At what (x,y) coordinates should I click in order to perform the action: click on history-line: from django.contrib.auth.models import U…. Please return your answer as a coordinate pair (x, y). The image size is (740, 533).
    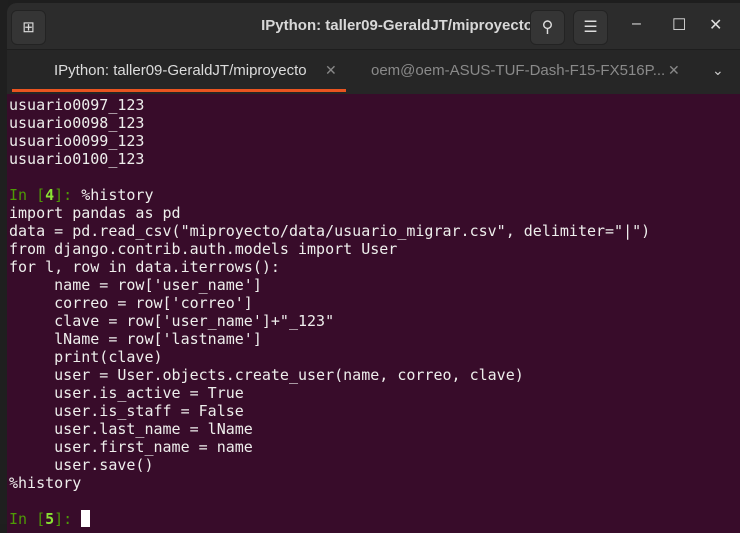
    Looking at the image, I should click on (203, 249).